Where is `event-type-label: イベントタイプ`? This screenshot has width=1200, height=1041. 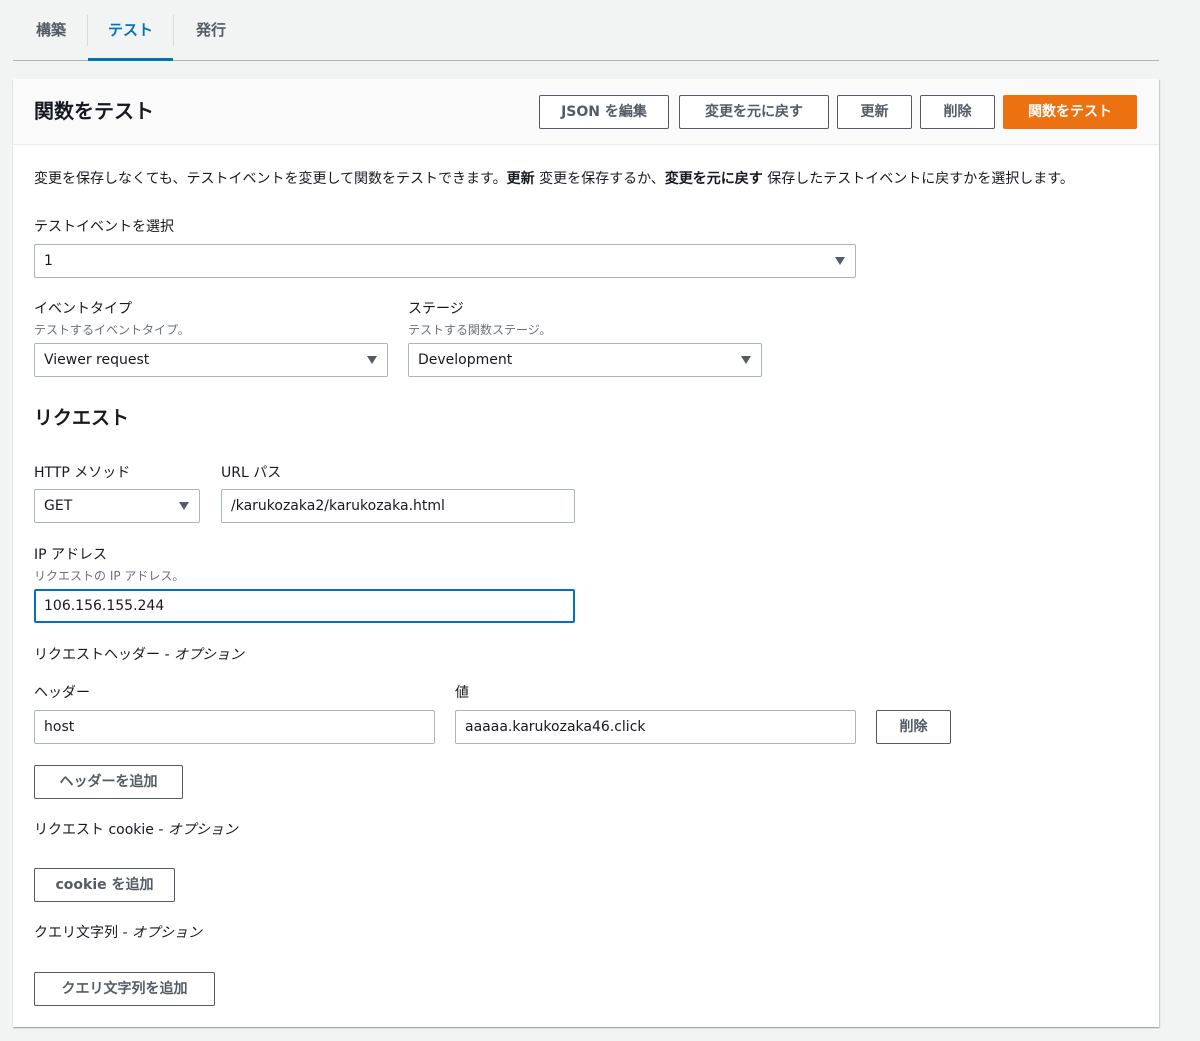 event-type-label: イベントタイプ is located at coordinates (83, 309).